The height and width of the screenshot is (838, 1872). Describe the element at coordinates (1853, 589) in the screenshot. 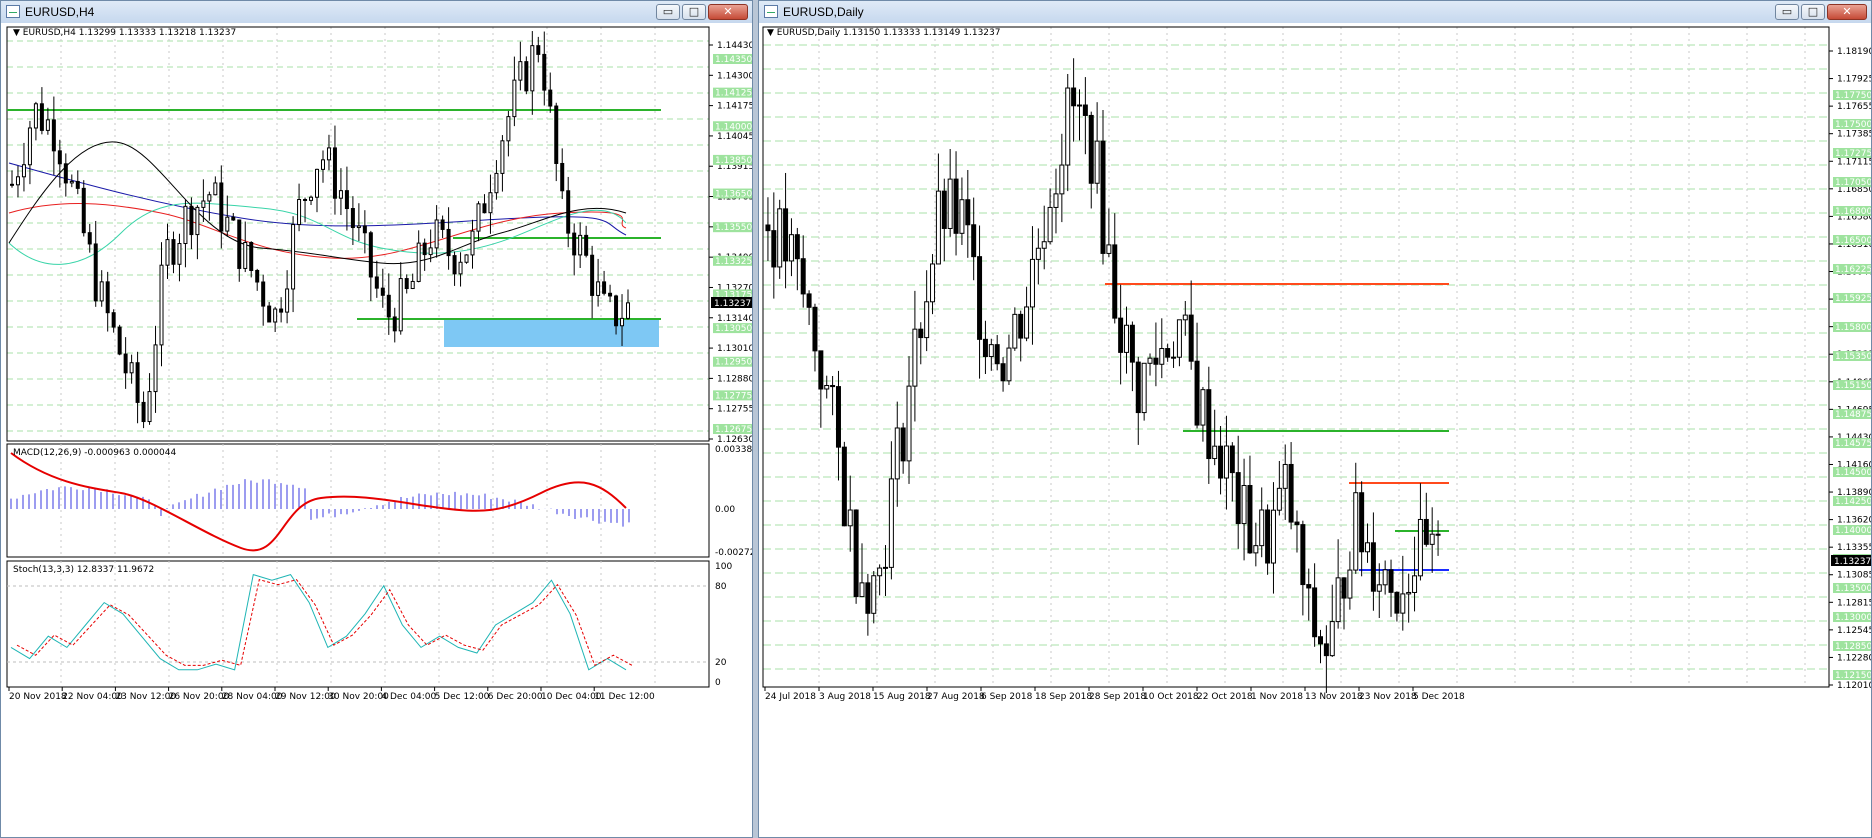

I see `level-label: 1.13500` at that location.